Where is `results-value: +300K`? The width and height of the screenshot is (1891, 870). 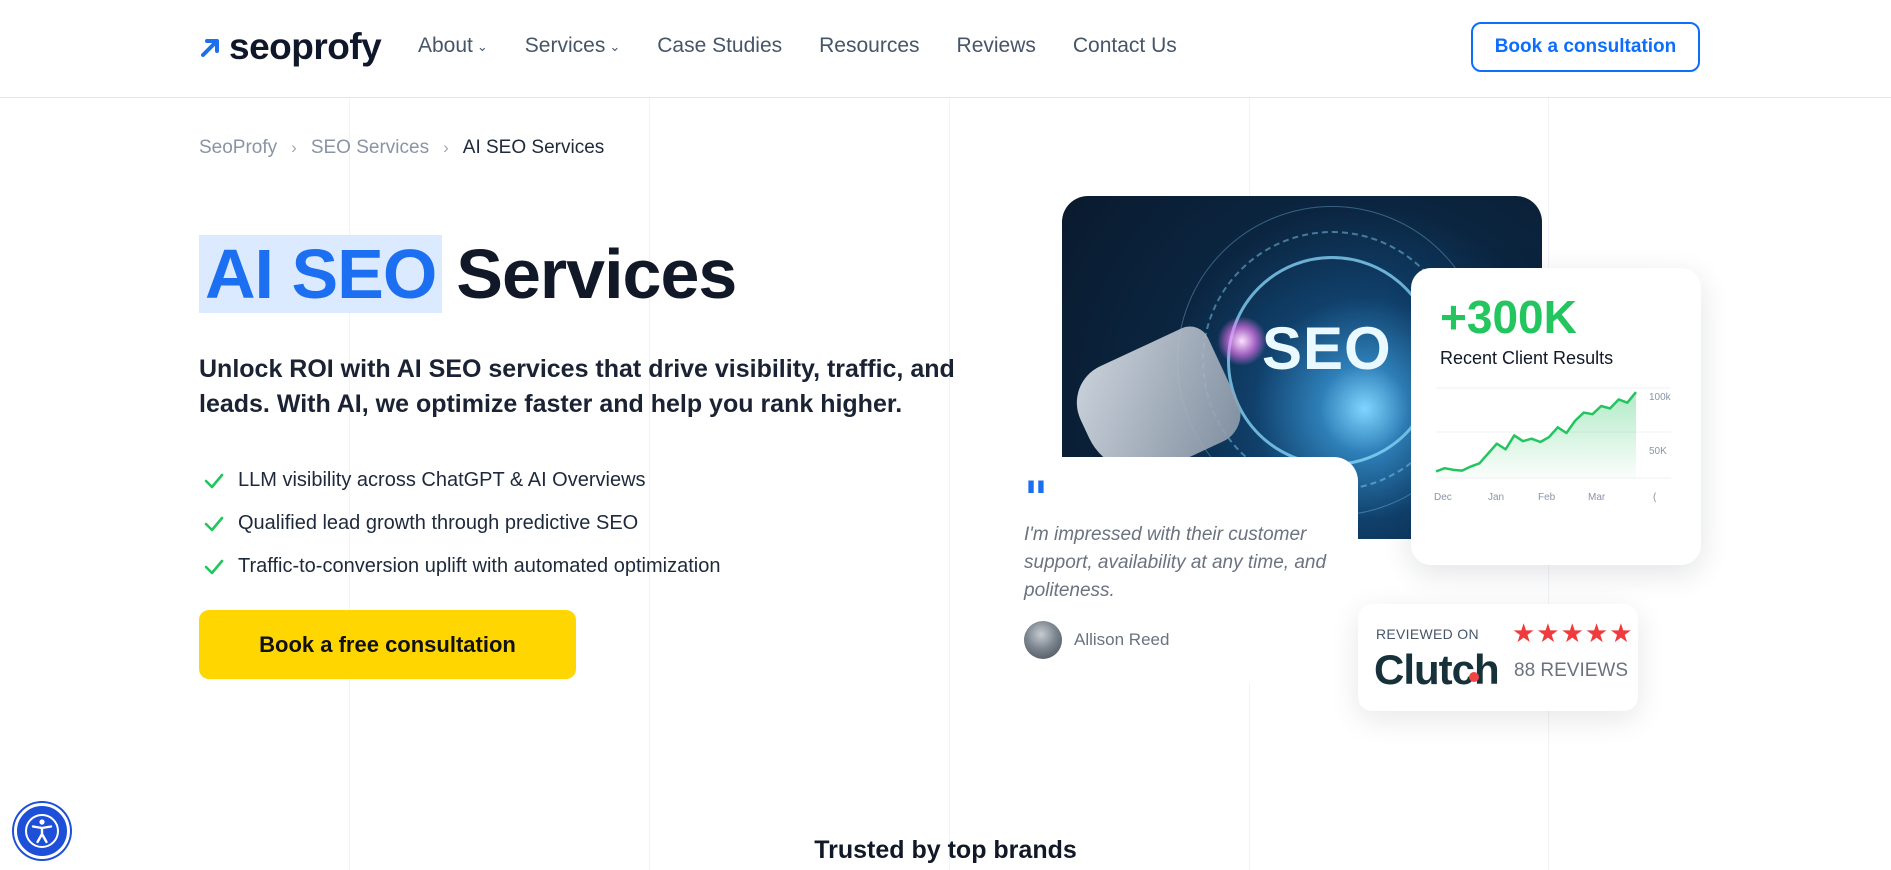
results-value: +300K is located at coordinates (1508, 317).